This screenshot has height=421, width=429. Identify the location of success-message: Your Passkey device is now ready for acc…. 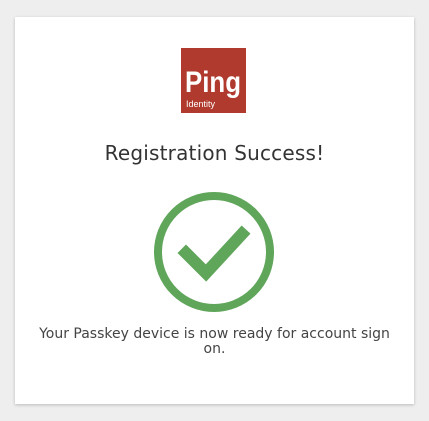
(214, 341).